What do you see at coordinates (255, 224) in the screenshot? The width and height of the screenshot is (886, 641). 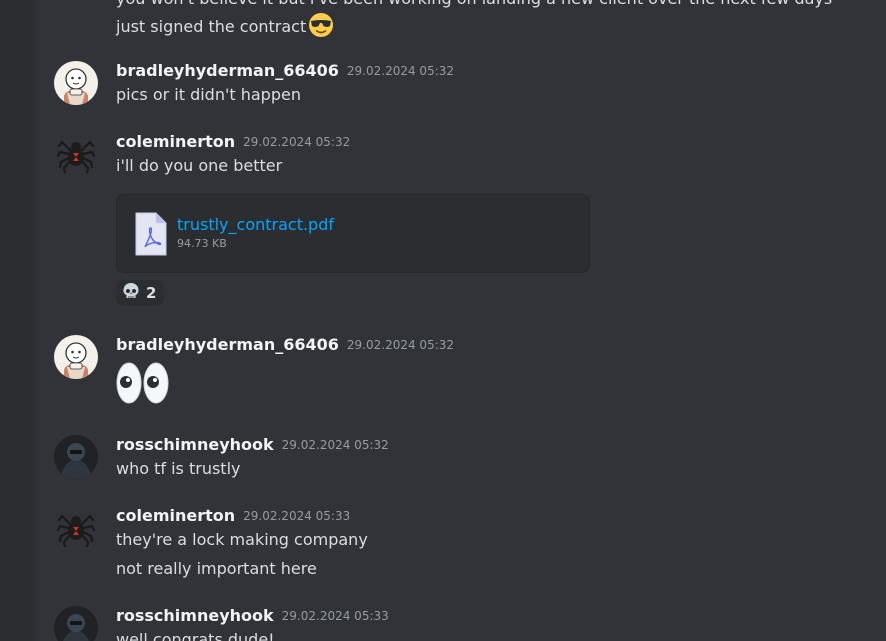 I see `file-name-link: trustly_contract.pdf` at bounding box center [255, 224].